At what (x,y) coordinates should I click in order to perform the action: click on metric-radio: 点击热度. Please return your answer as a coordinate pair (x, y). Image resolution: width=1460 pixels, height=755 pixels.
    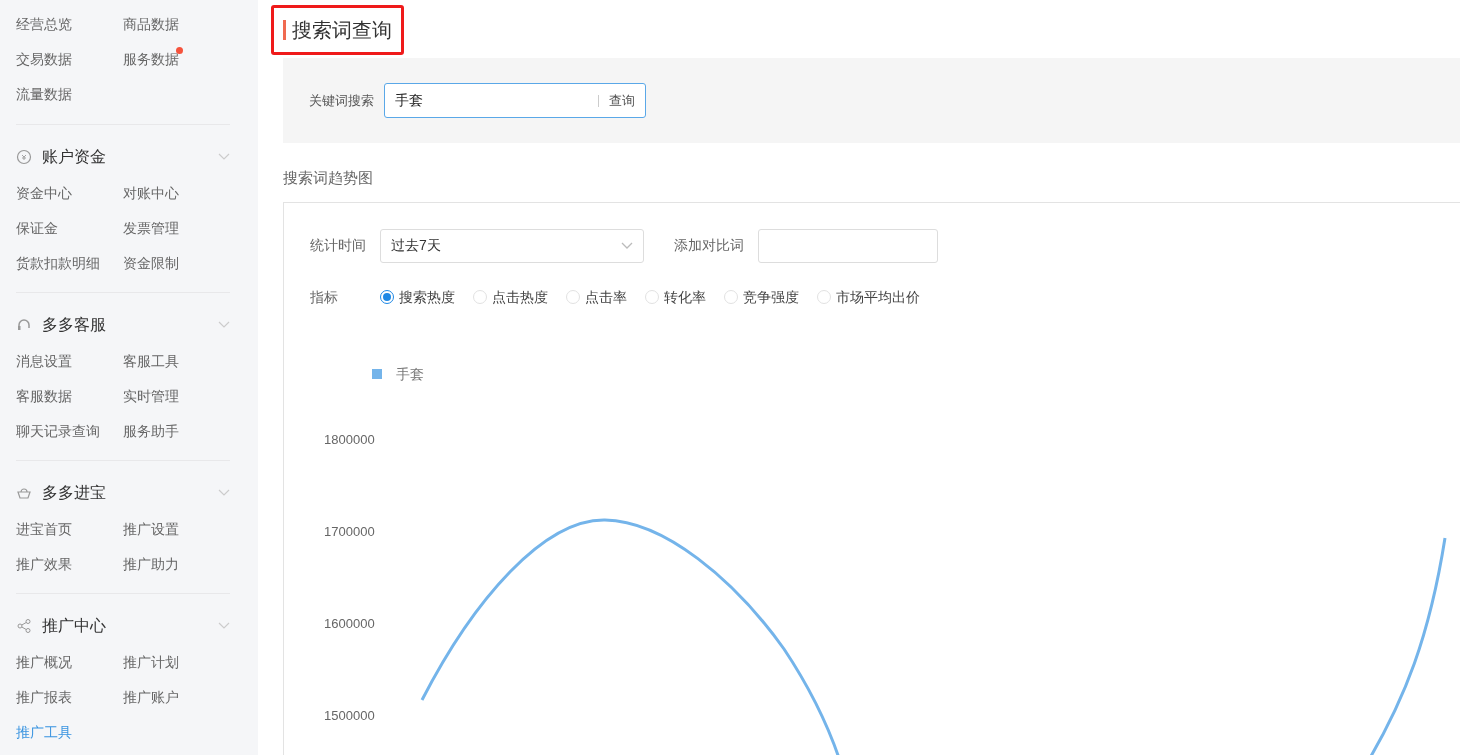
    Looking at the image, I should click on (510, 297).